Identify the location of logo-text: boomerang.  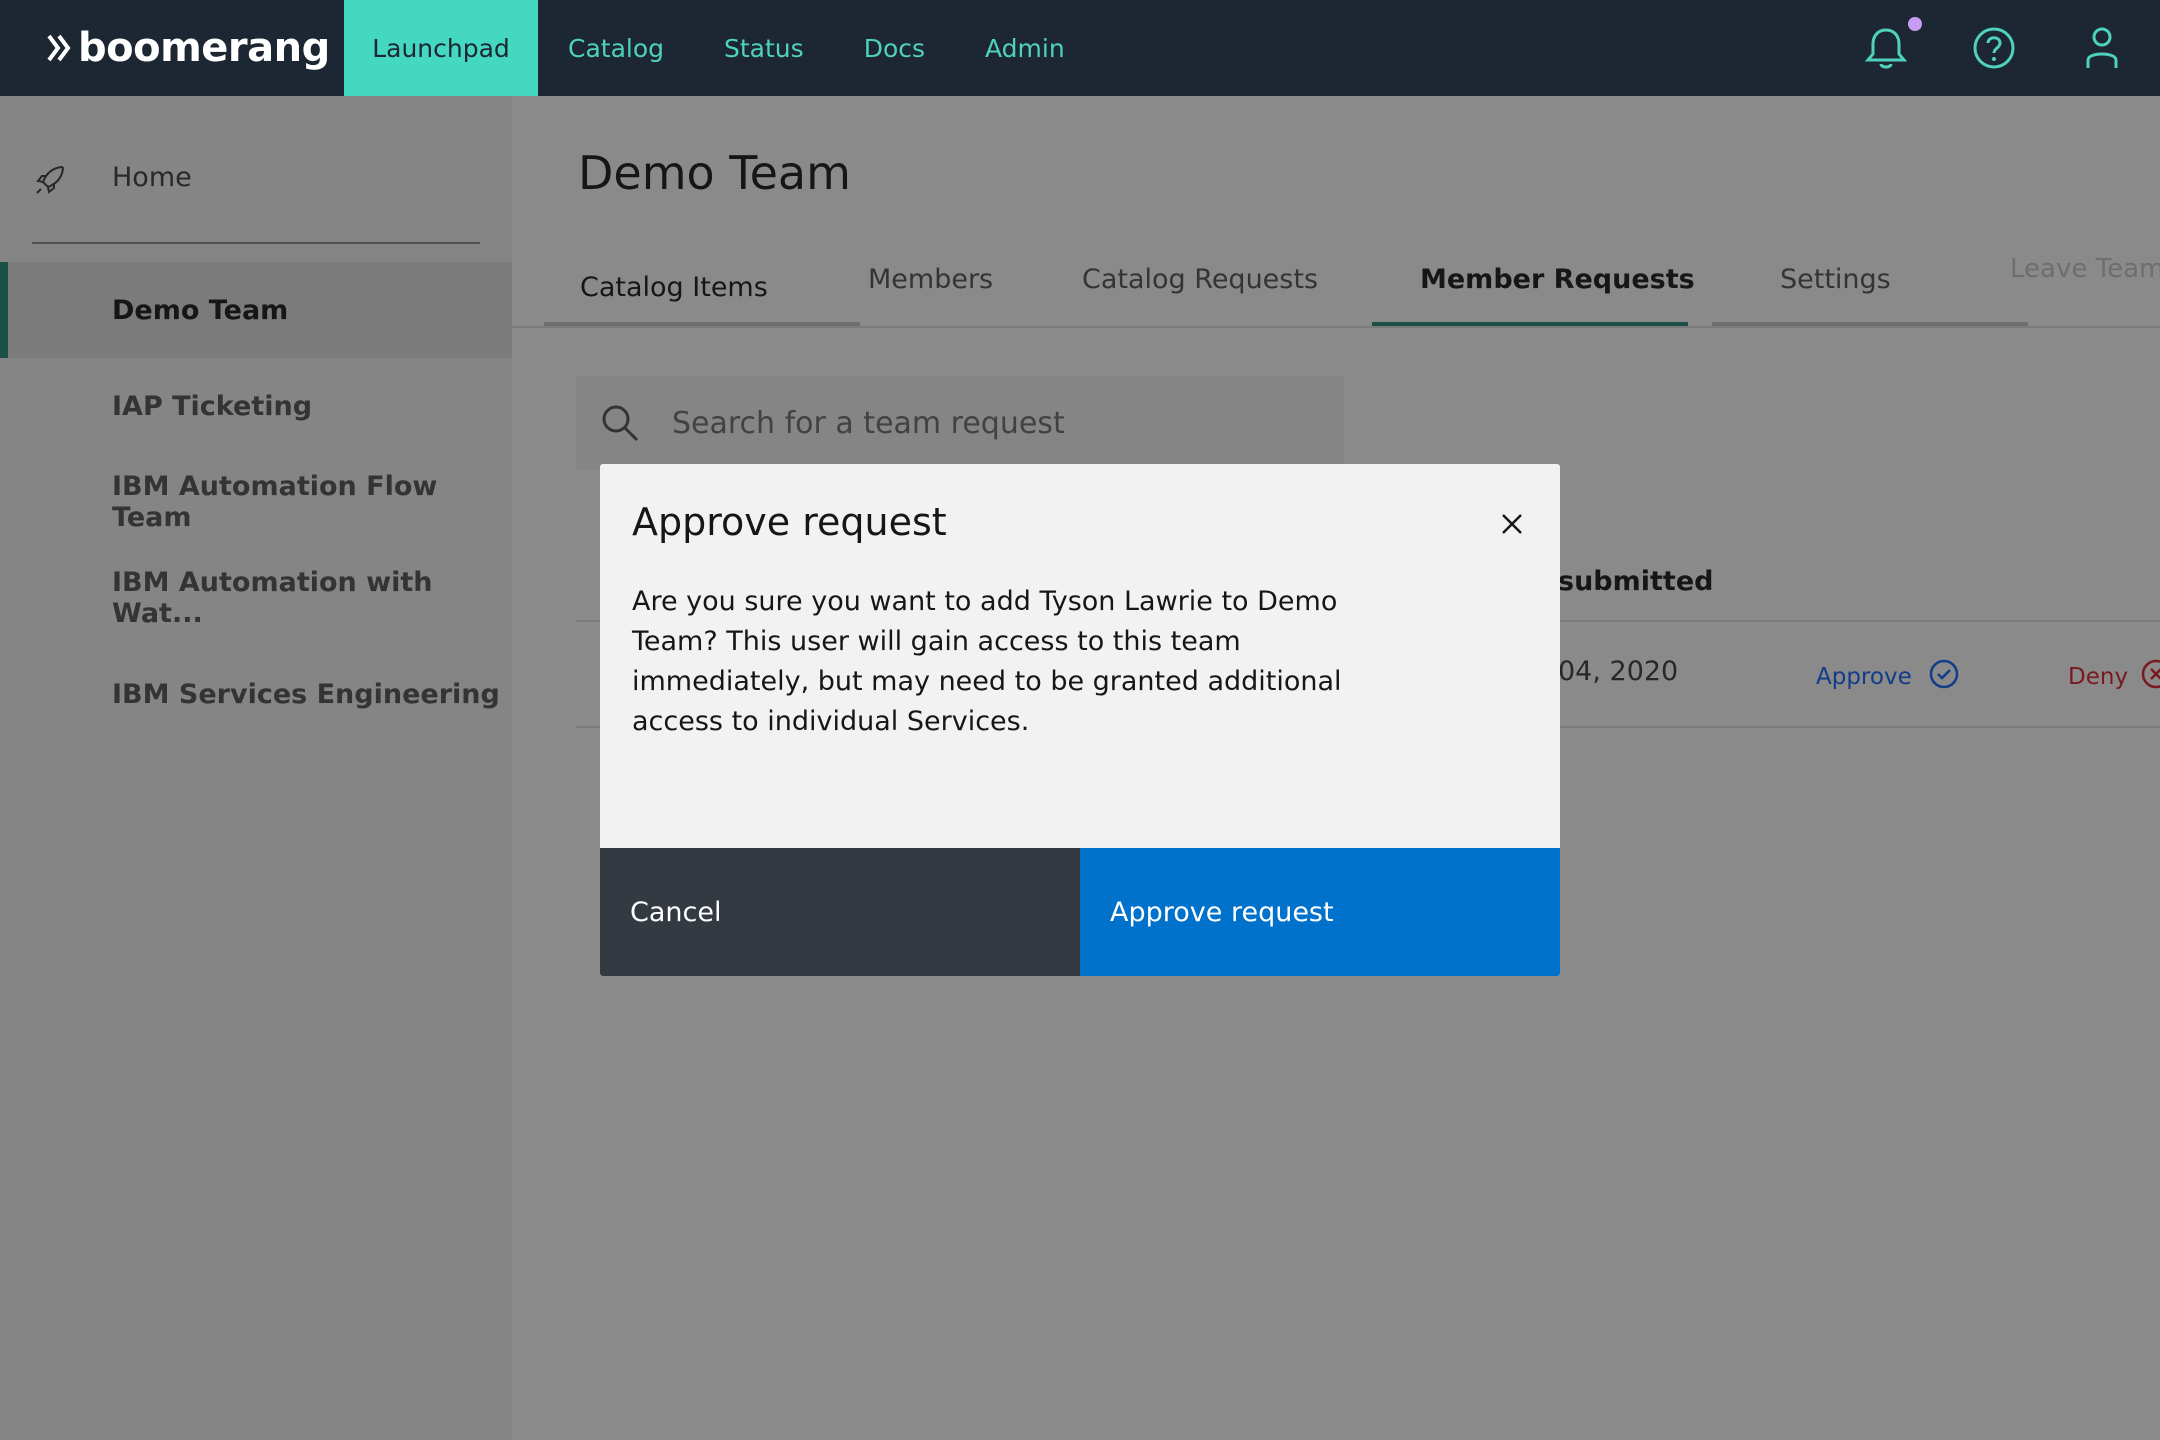
(204, 48).